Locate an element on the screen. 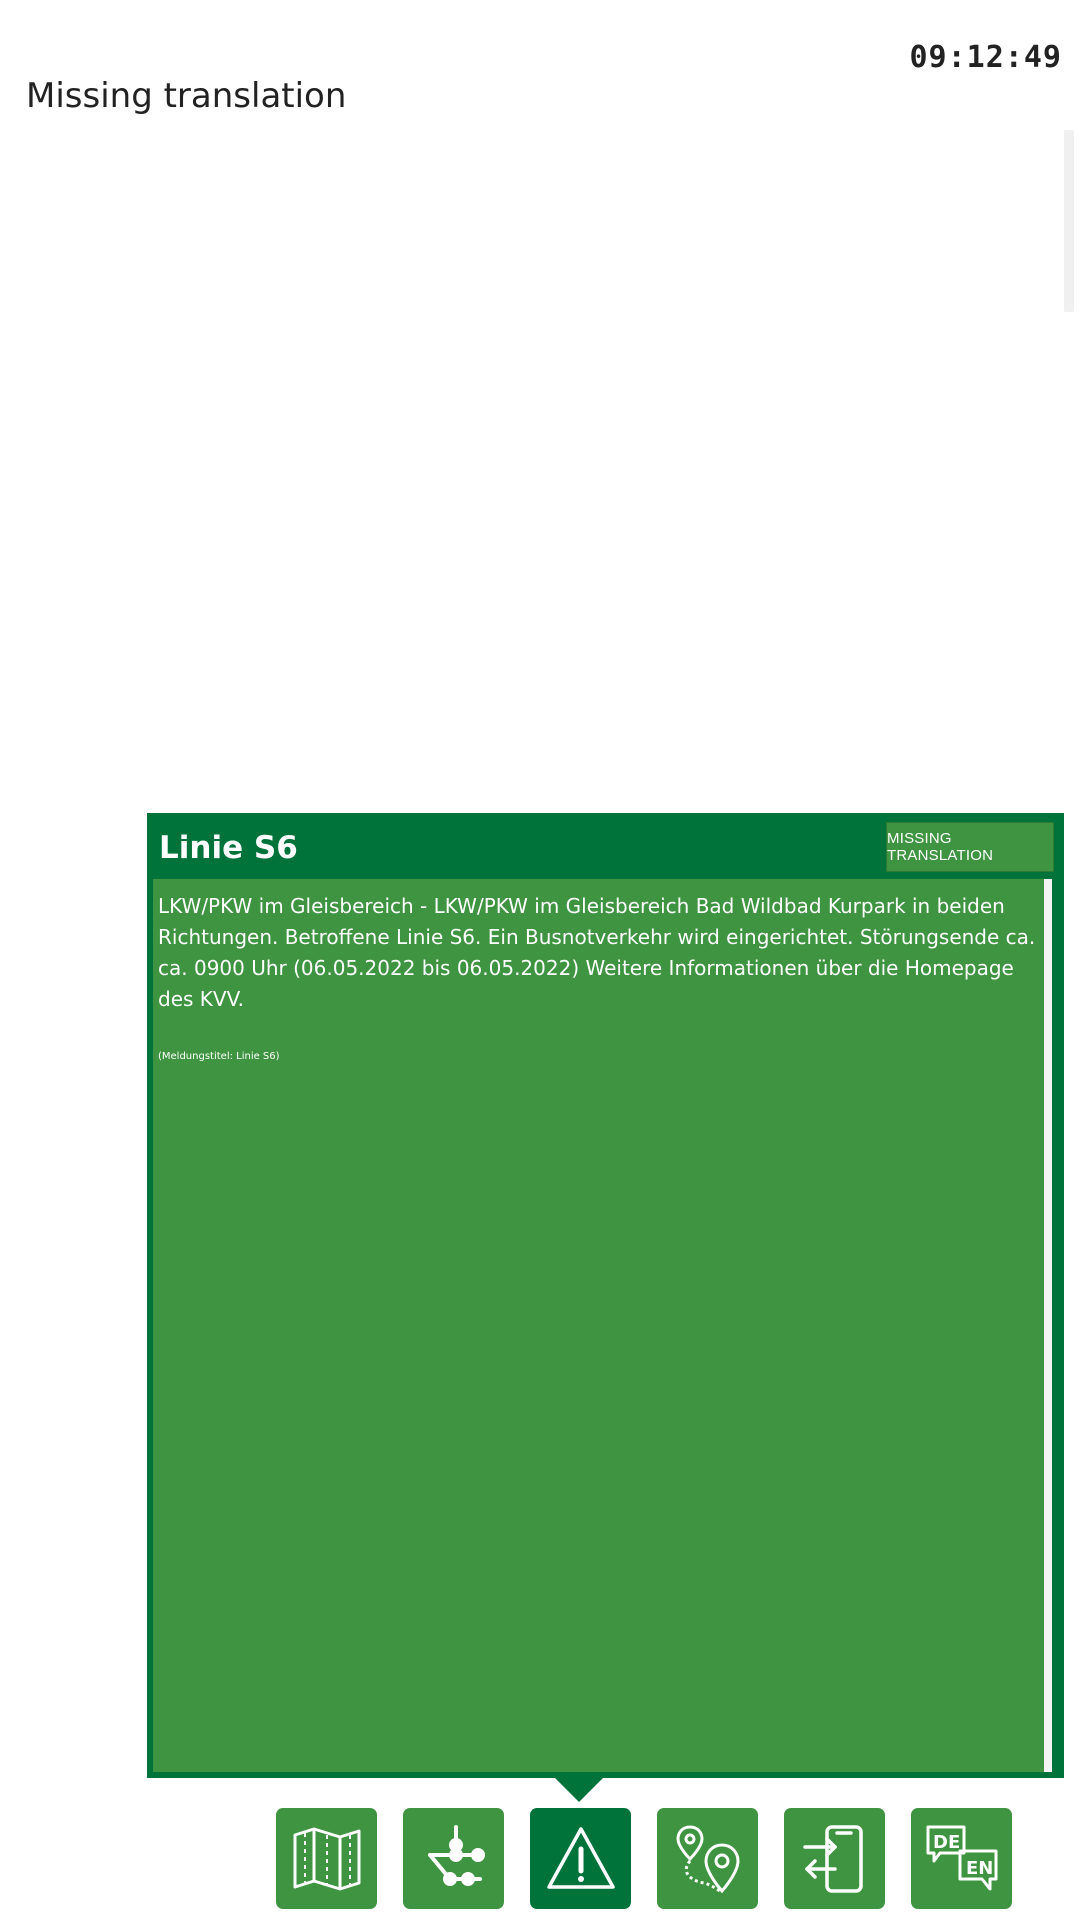 Image resolution: width=1080 pixels, height=1920 pixels. active-tab-pointer is located at coordinates (579, 1790).